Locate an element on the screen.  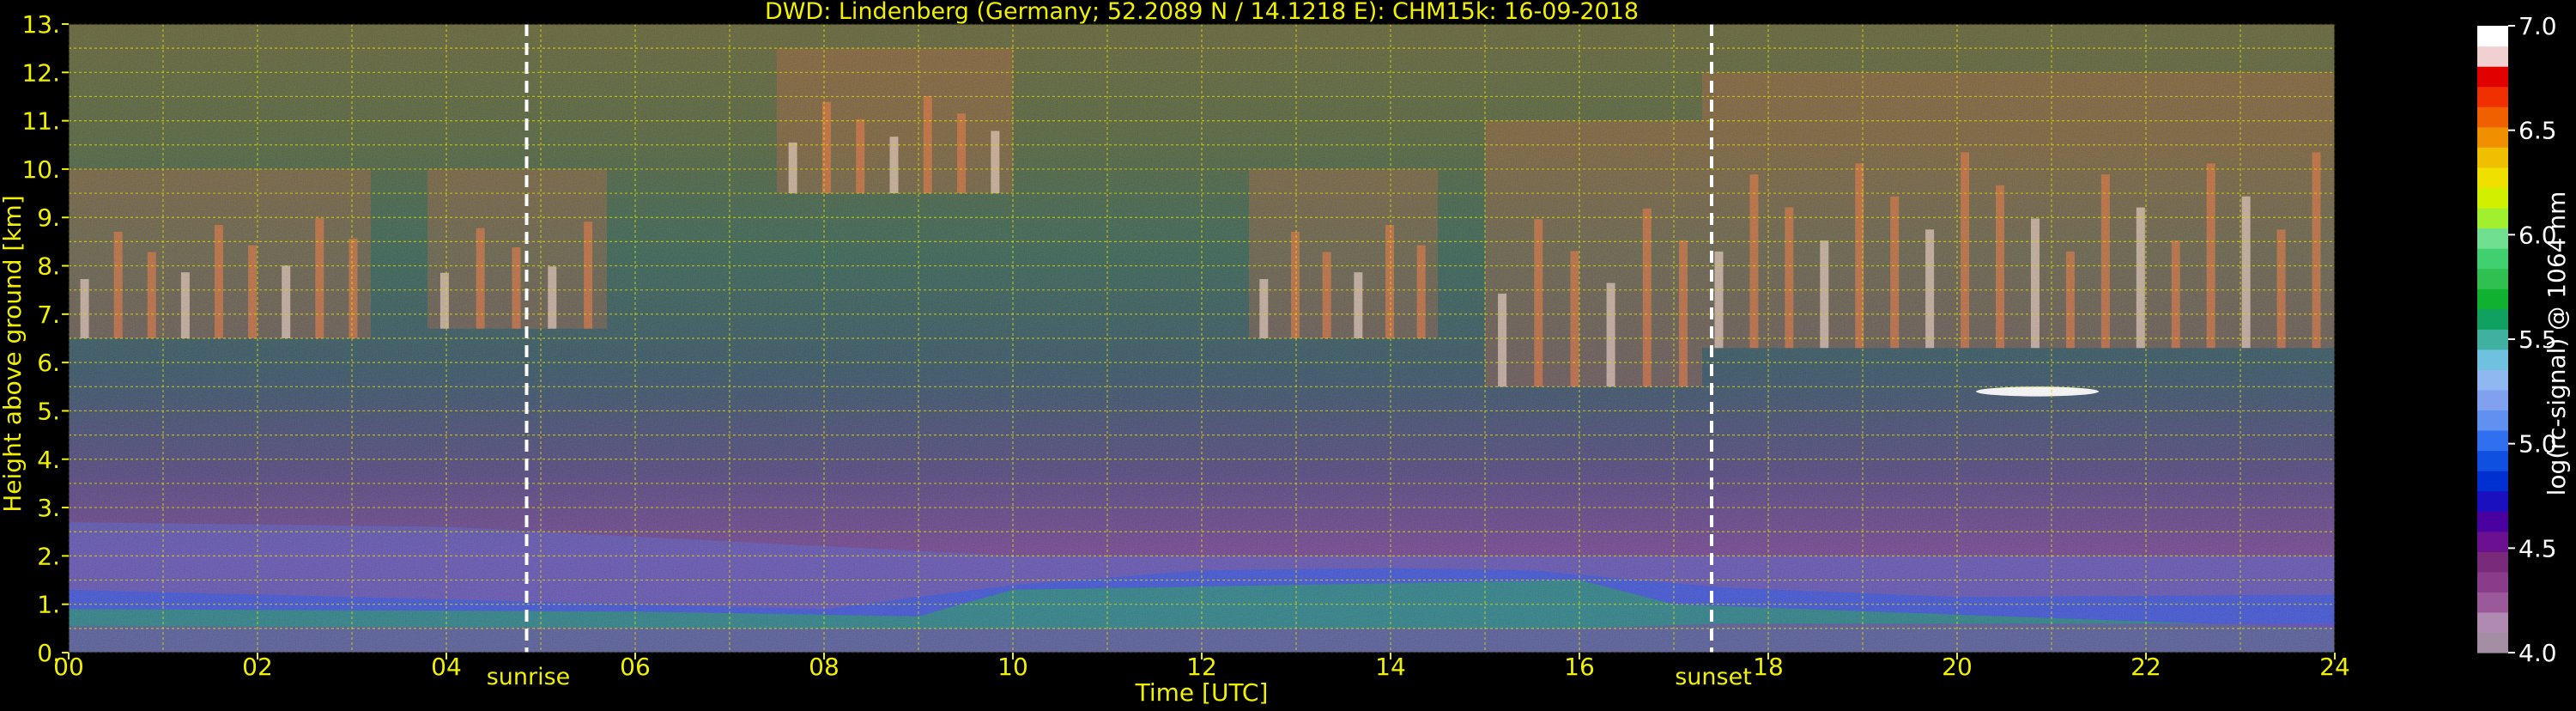
colorbar-tick-label: 4.5 is located at coordinates (2537, 548).